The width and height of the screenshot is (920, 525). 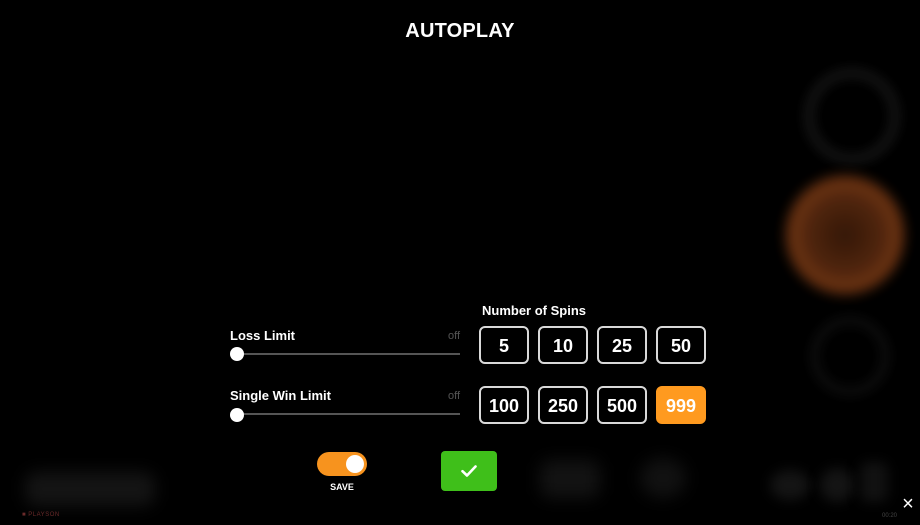 What do you see at coordinates (908, 504) in the screenshot?
I see `close-icon: ×` at bounding box center [908, 504].